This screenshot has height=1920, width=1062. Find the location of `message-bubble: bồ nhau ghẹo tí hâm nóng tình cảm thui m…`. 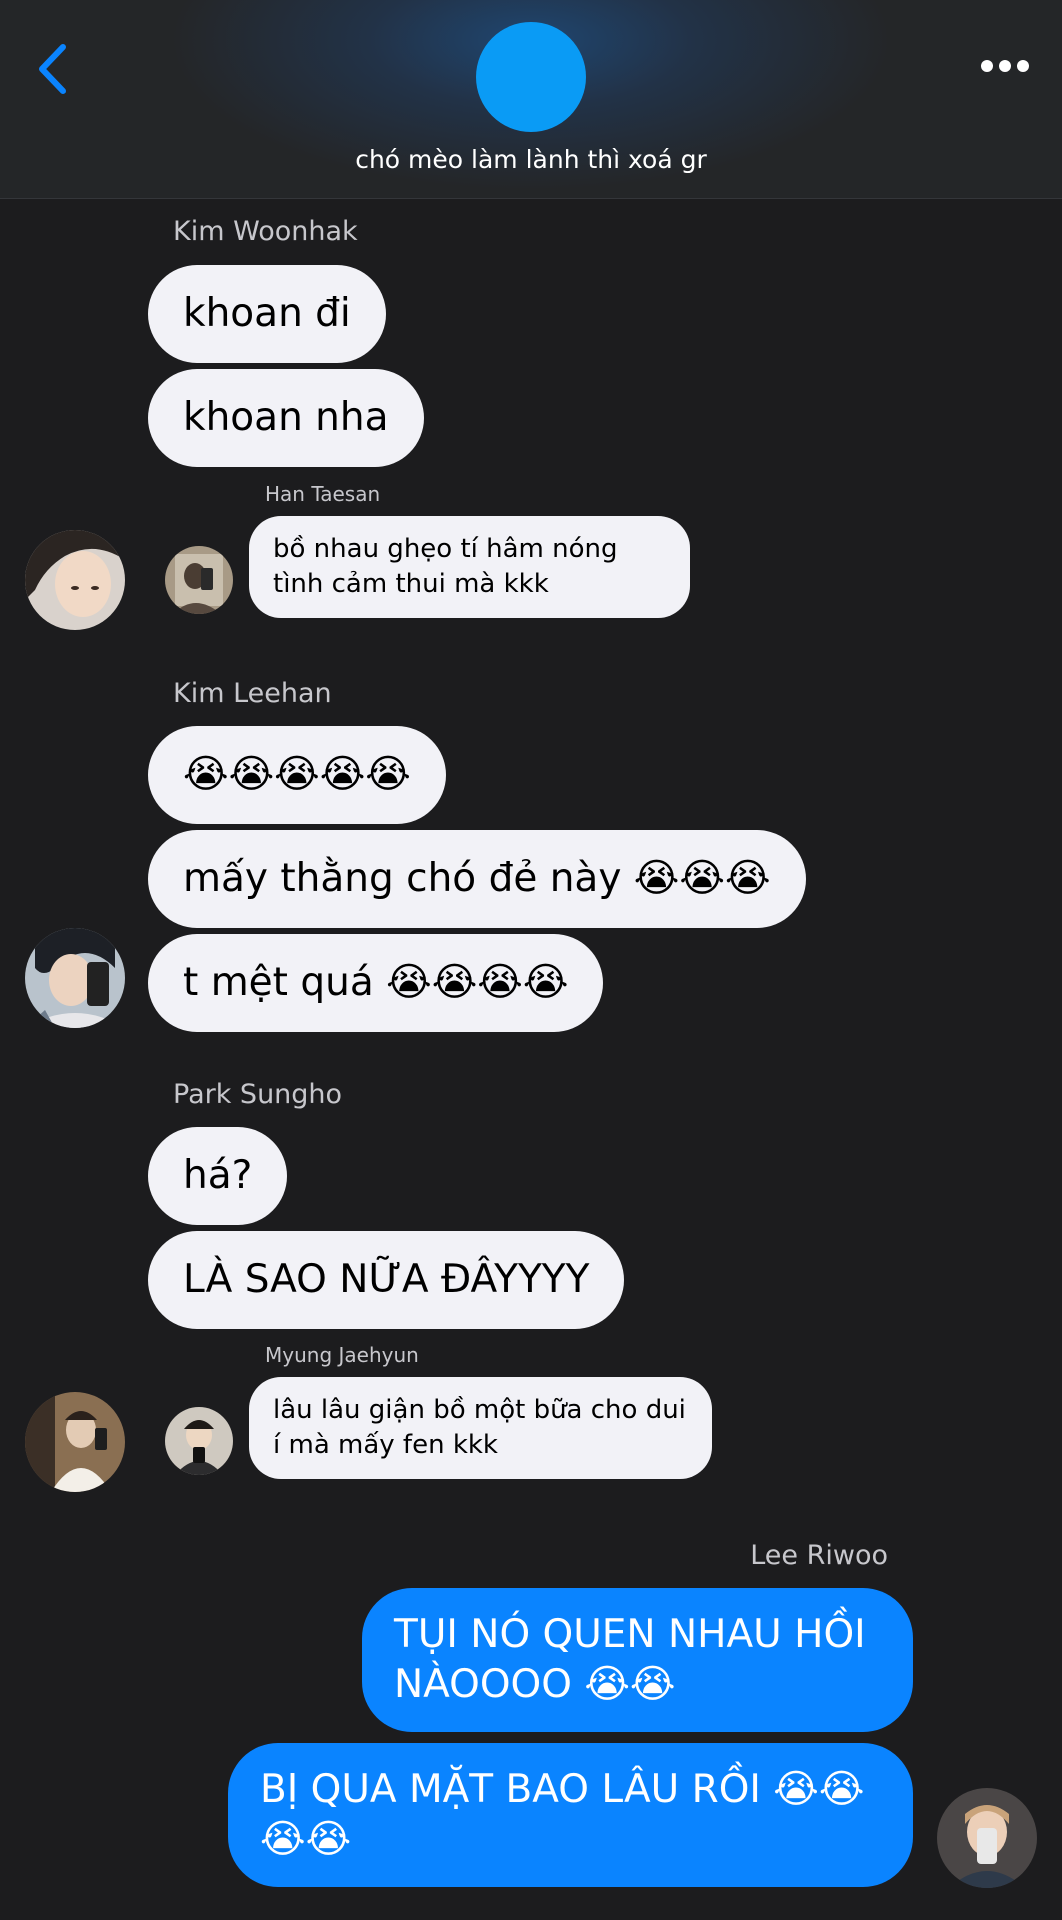

message-bubble: bồ nhau ghẹo tí hâm nóng tình cảm thui m… is located at coordinates (469, 567).